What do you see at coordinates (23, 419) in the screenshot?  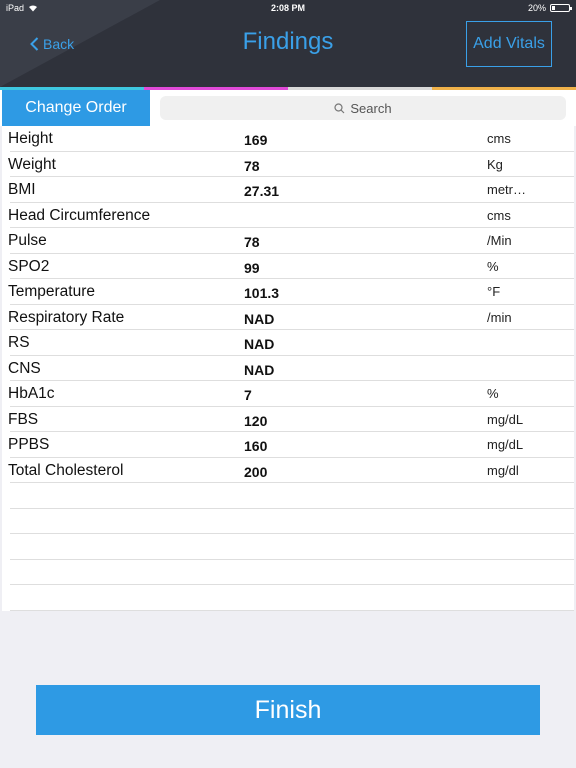 I see `finding-name: FBS` at bounding box center [23, 419].